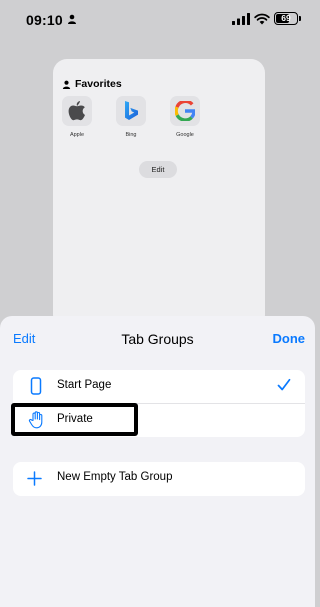  What do you see at coordinates (289, 338) in the screenshot?
I see `done-button: Done` at bounding box center [289, 338].